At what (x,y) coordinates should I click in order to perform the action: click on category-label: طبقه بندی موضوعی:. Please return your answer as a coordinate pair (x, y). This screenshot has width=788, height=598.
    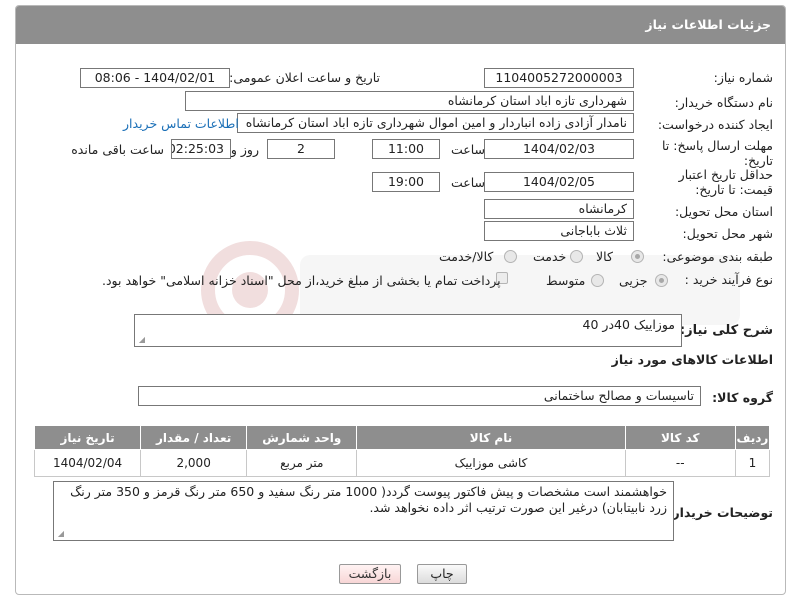
    Looking at the image, I should click on (717, 256).